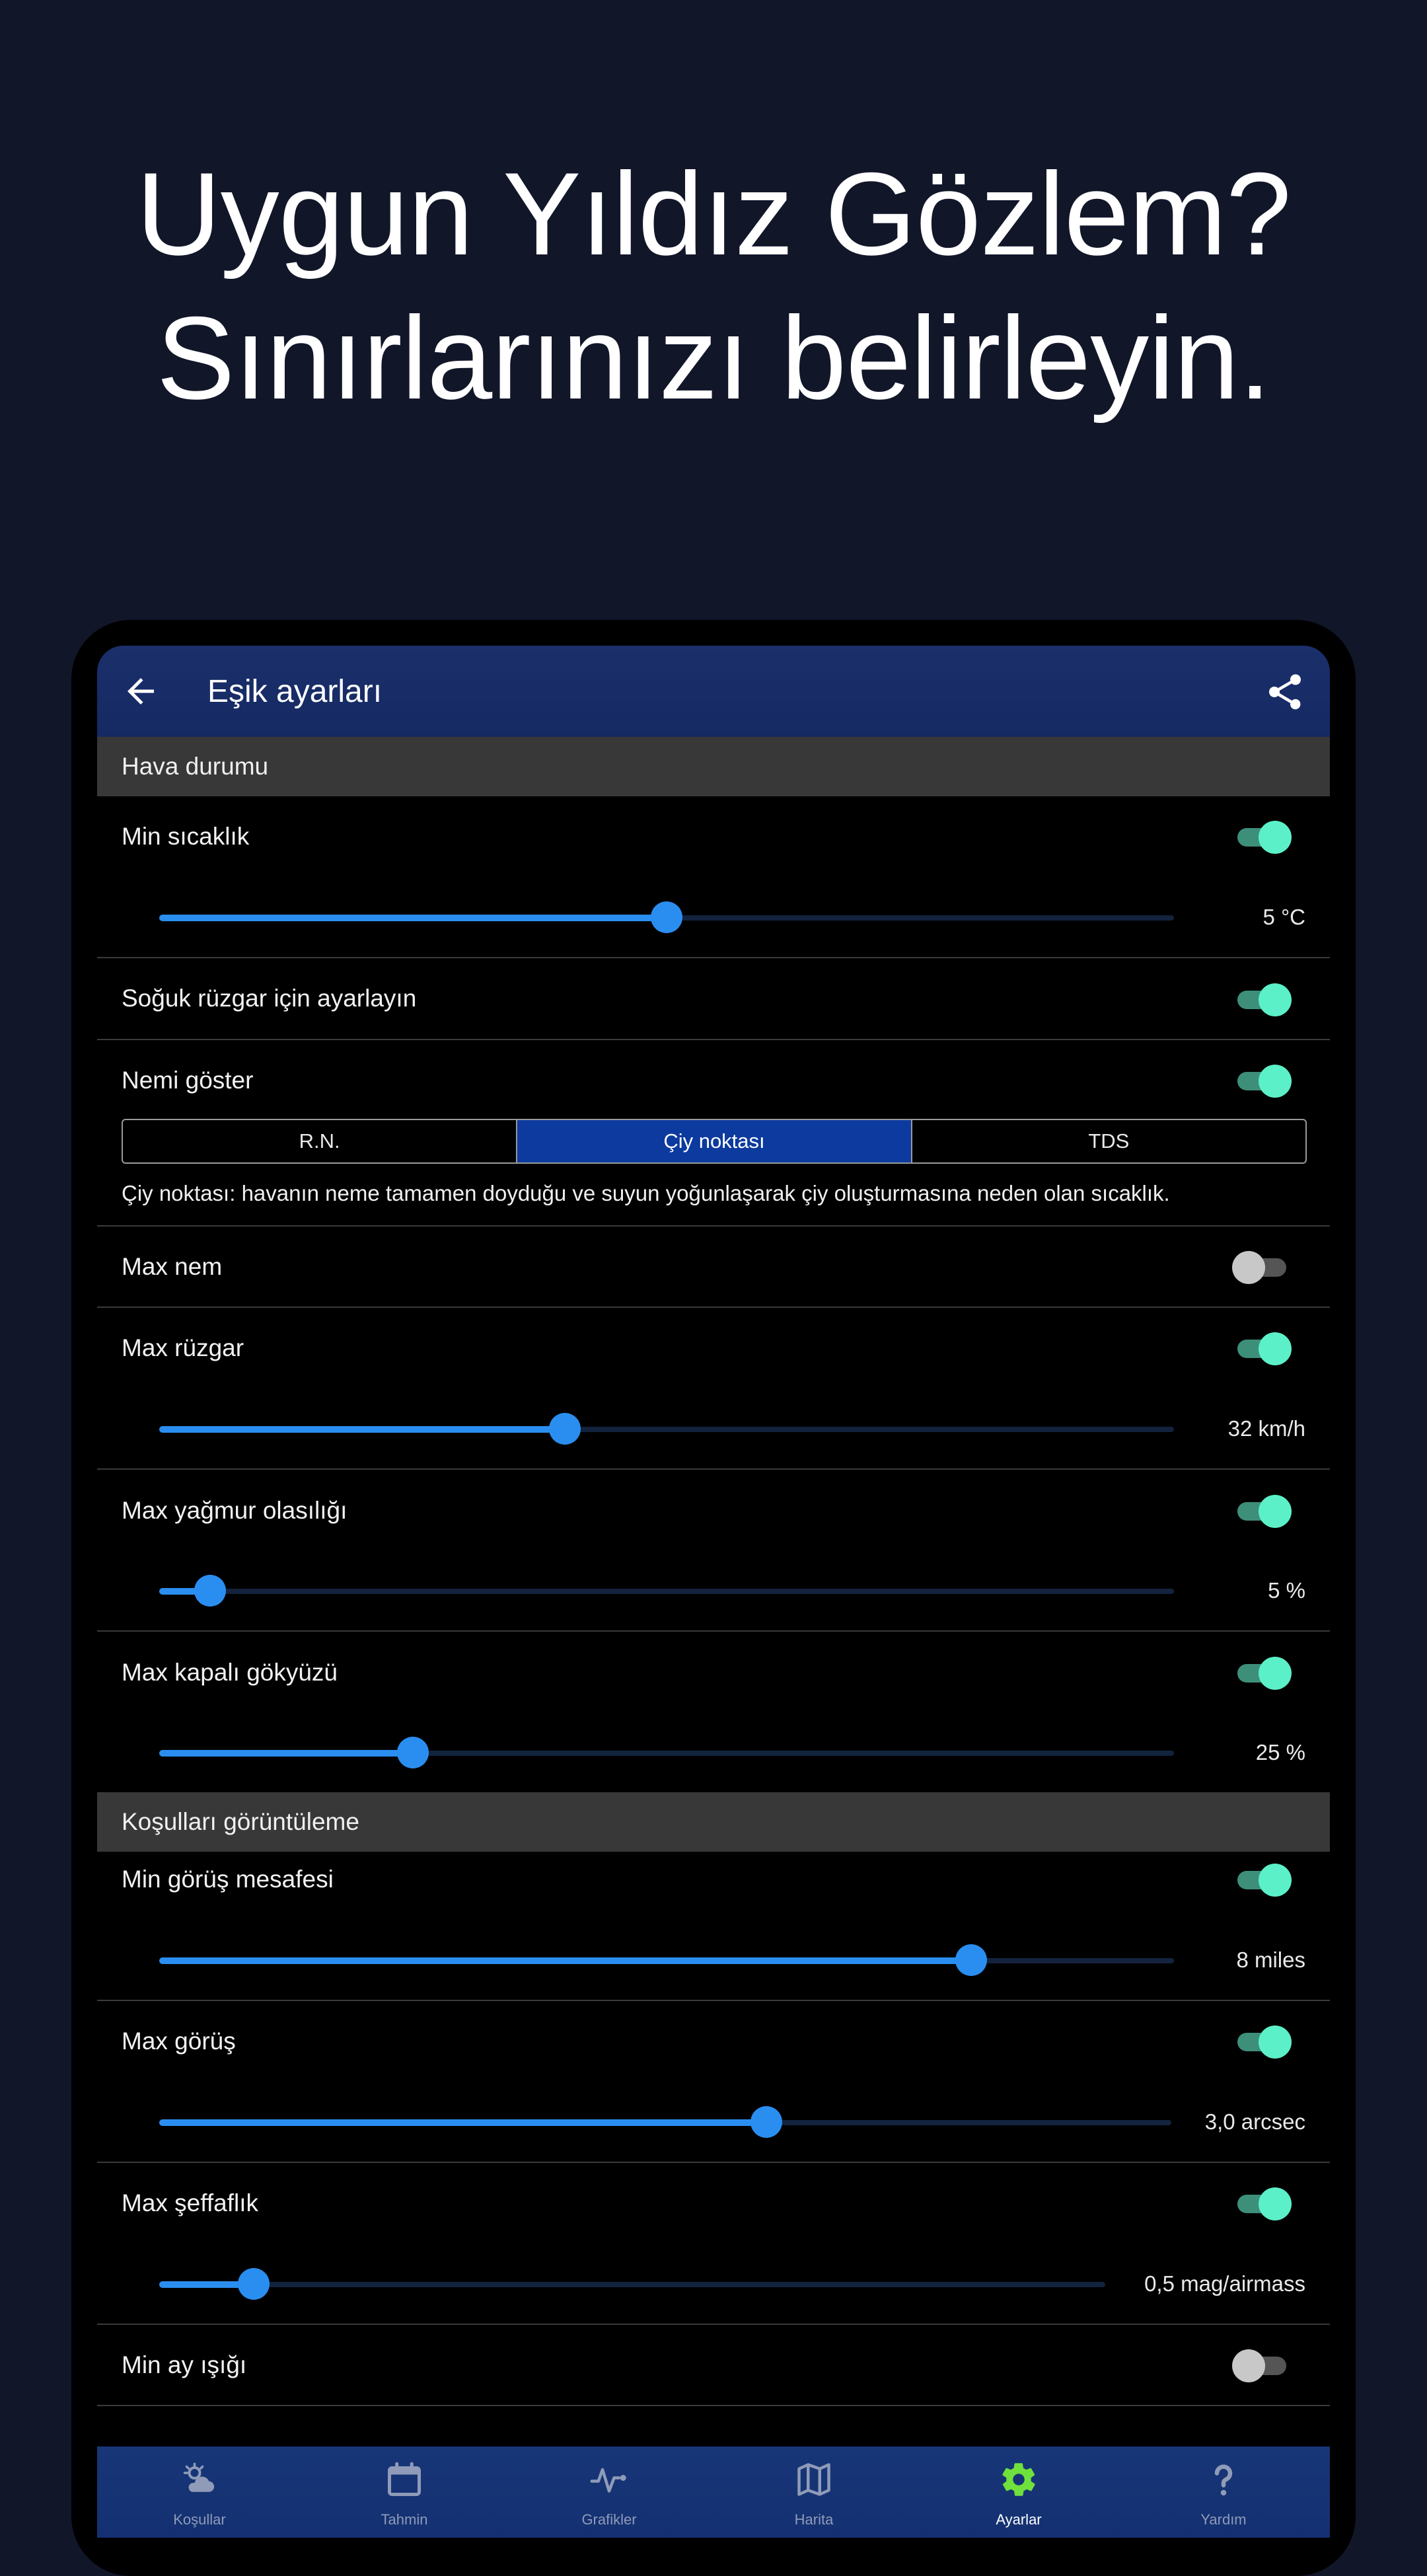  Describe the element at coordinates (1262, 2365) in the screenshot. I see `min-moonlight-toggle` at that location.